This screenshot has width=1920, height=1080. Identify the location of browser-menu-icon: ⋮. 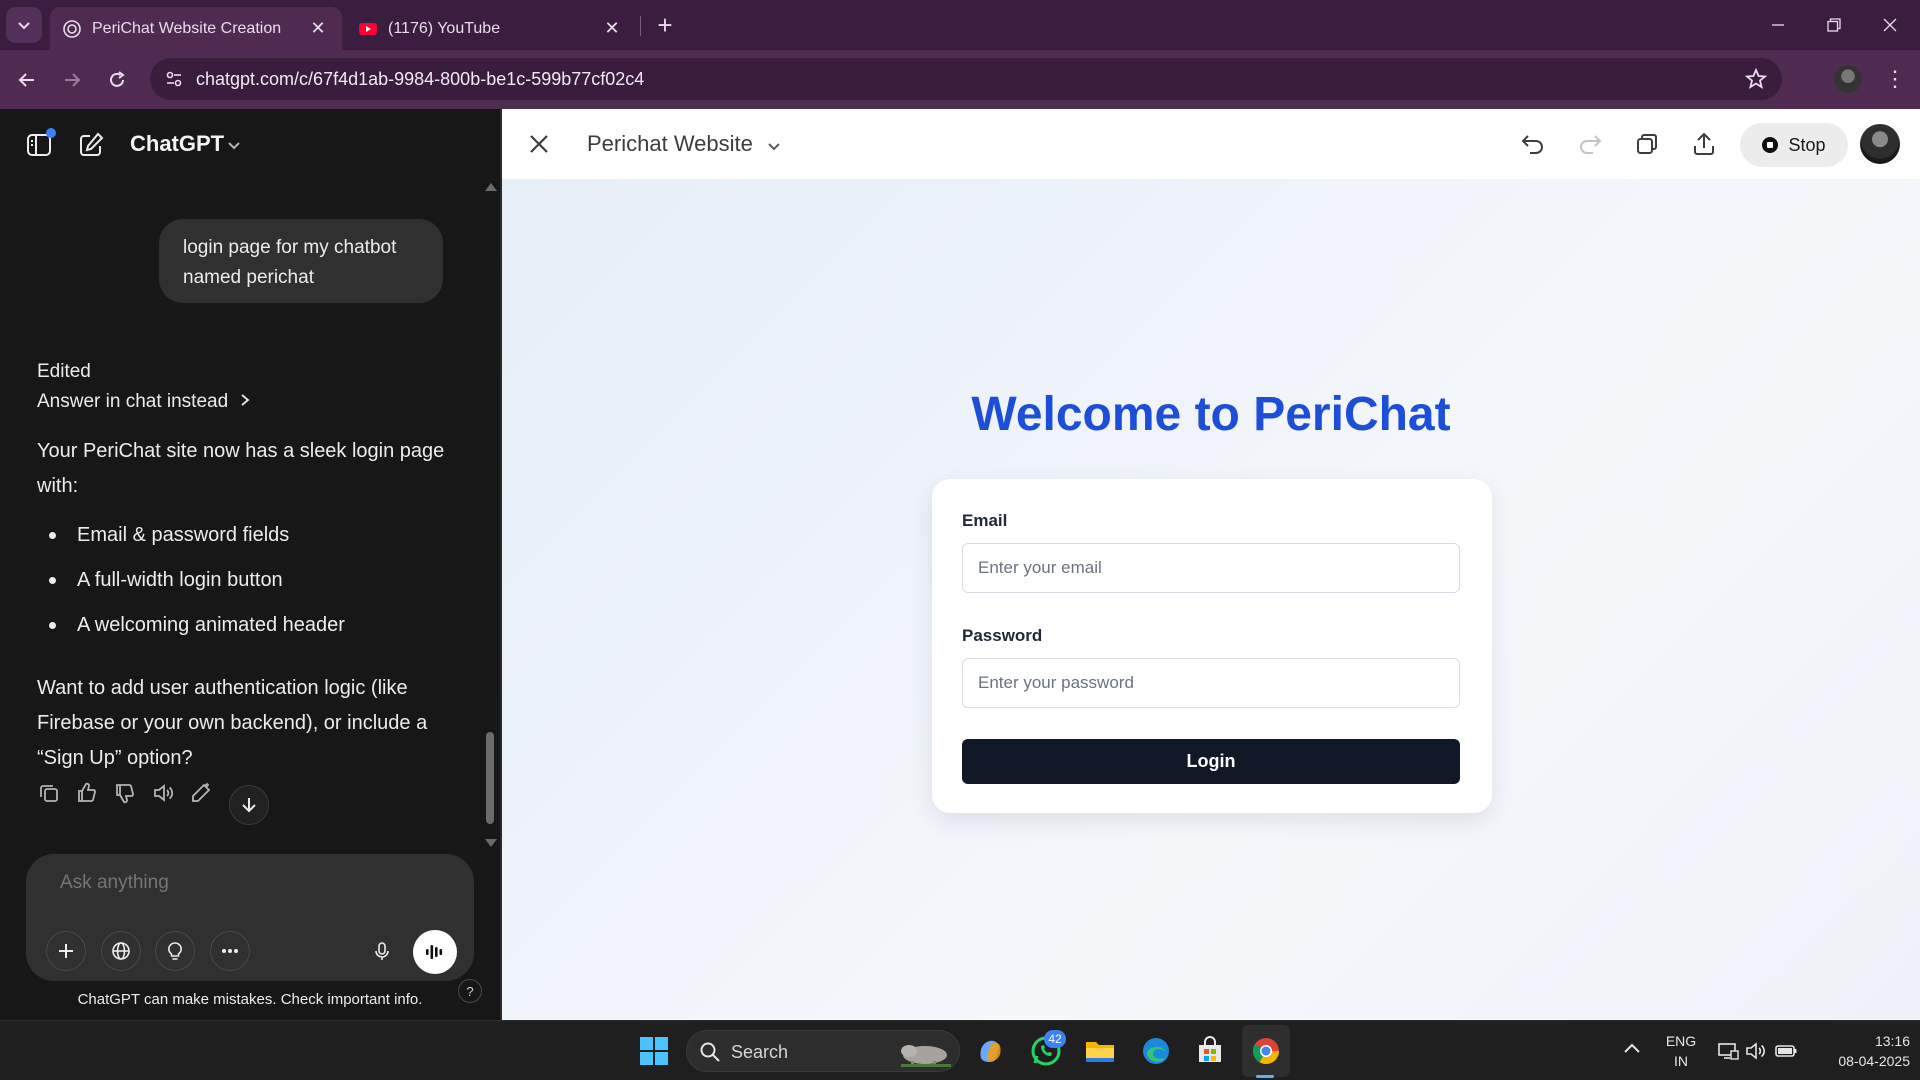
(1895, 79).